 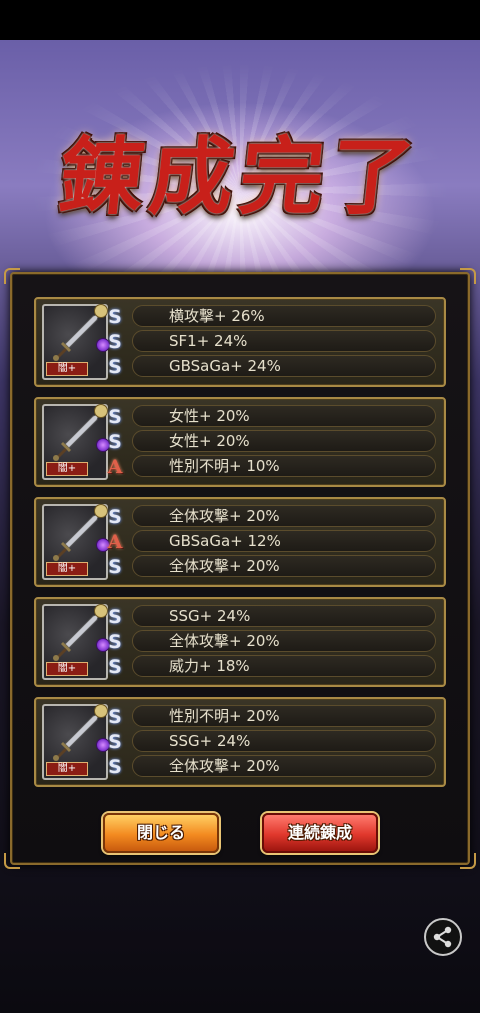 I want to click on ability-list: S 性別不明+ 20% S SSG+ 24% S 全体攻撃+ 20%, so click(x=272, y=742).